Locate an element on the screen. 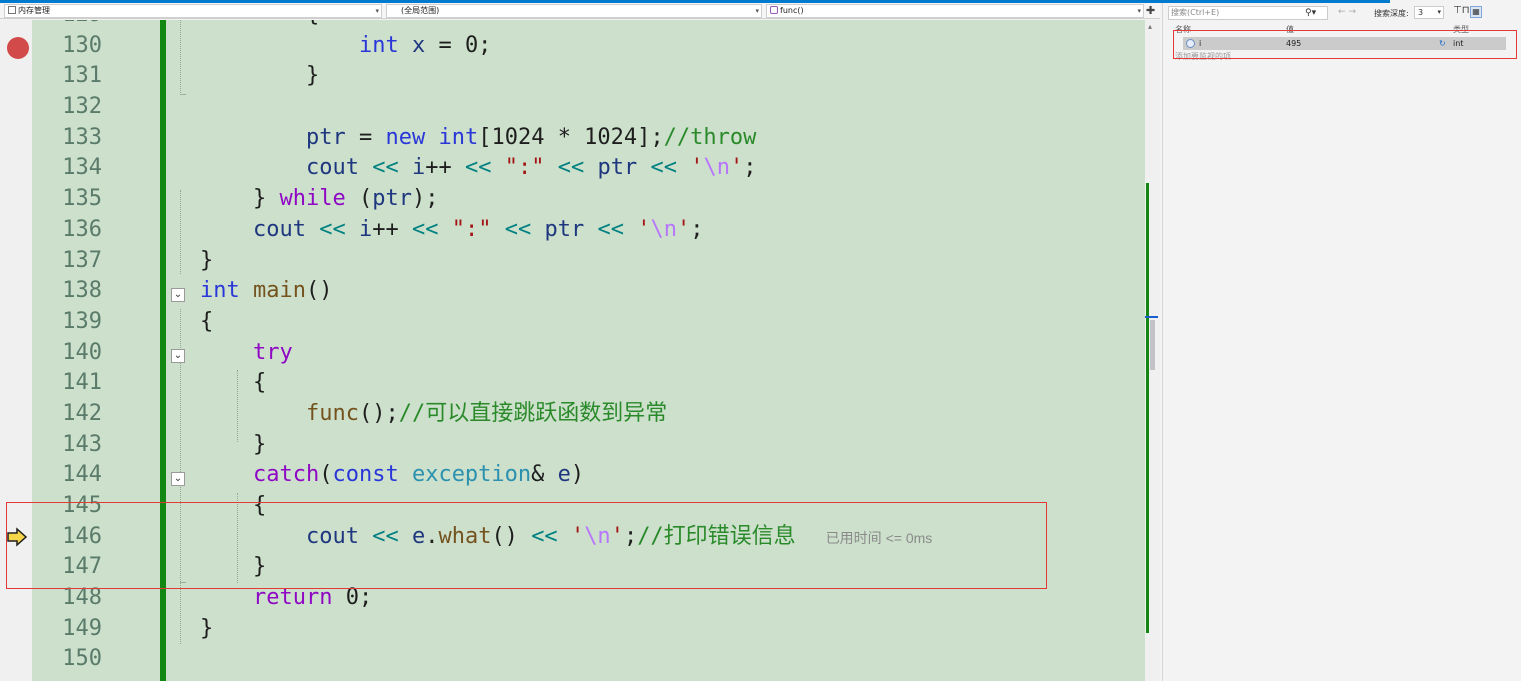  line-number: 136 is located at coordinates (82, 229).